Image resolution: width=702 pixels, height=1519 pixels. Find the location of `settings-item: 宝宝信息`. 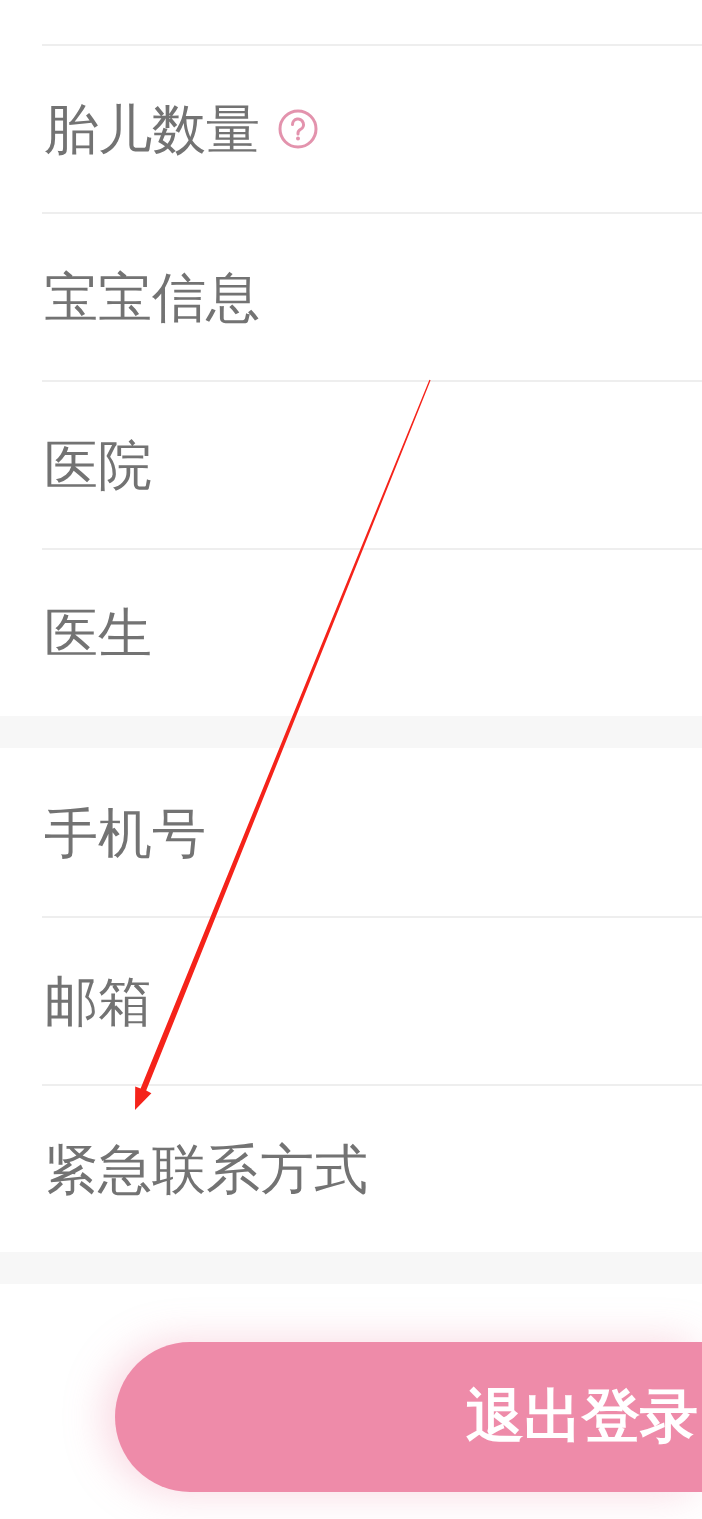

settings-item: 宝宝信息 is located at coordinates (372, 296).